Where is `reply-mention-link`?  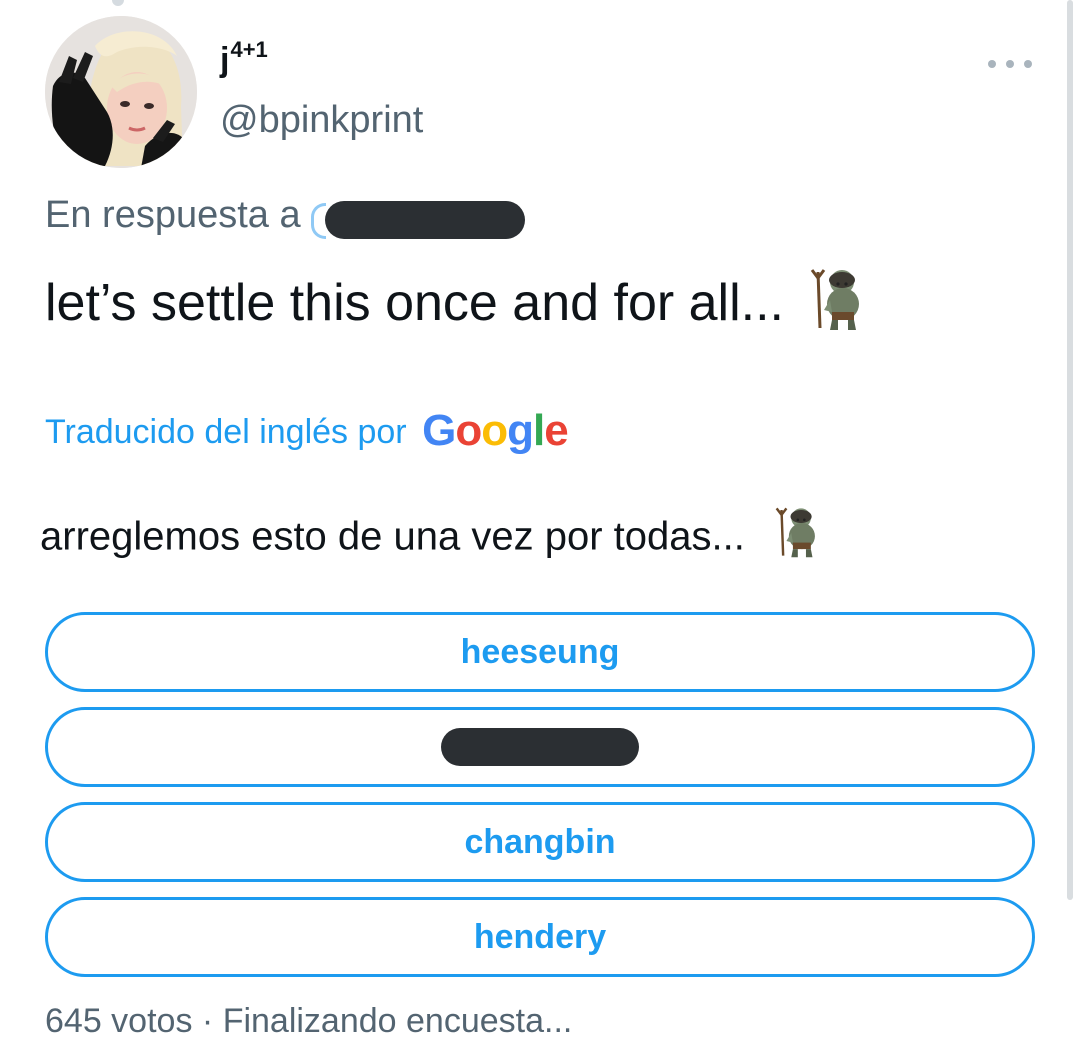
reply-mention-link is located at coordinates (421, 218).